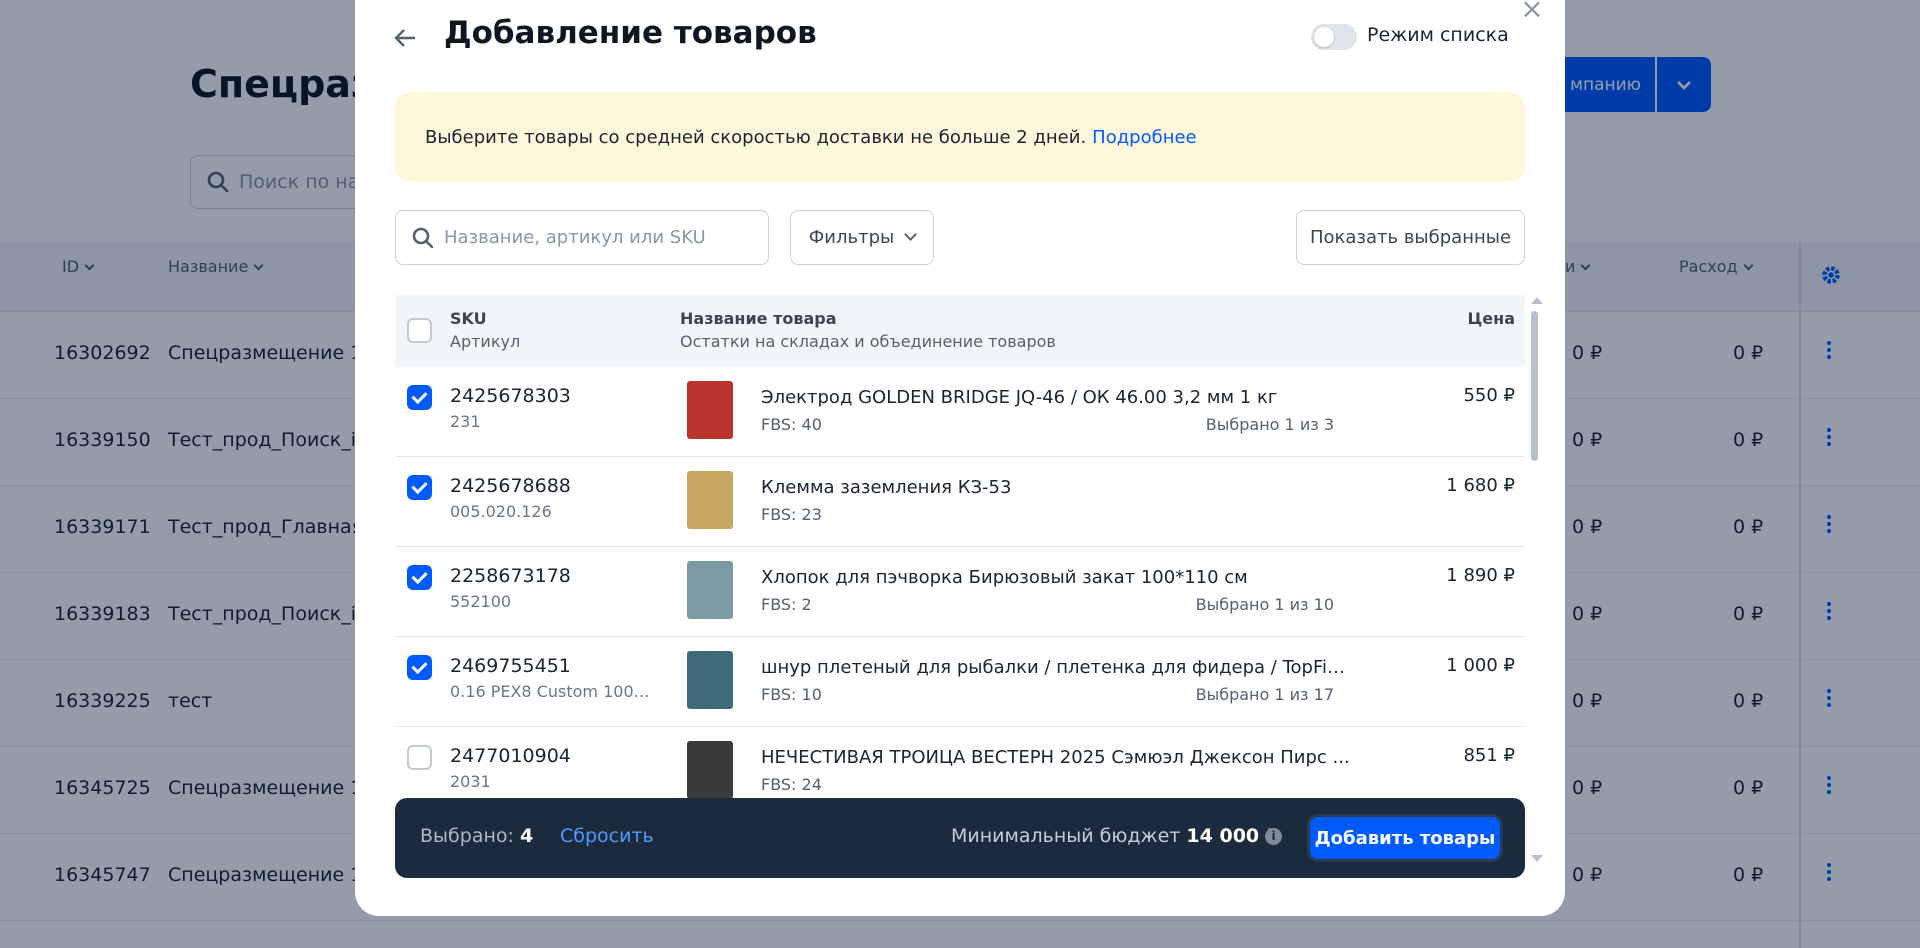  What do you see at coordinates (1534, 386) in the screenshot?
I see `scroll-thumb` at bounding box center [1534, 386].